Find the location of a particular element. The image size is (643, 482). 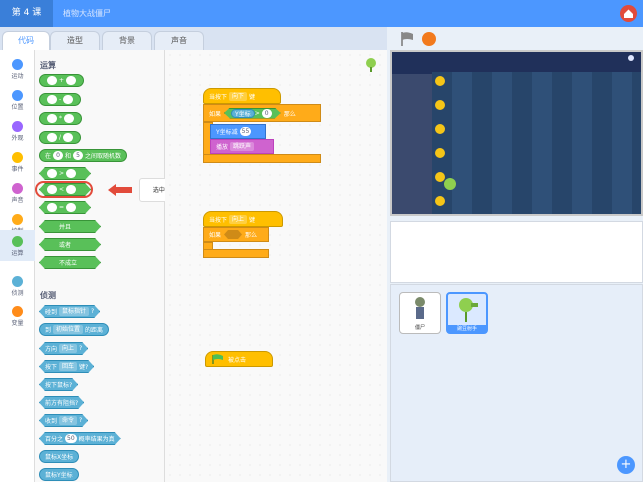

sprite-thumb-peashooter: 豌豆射手 is located at coordinates (467, 313).